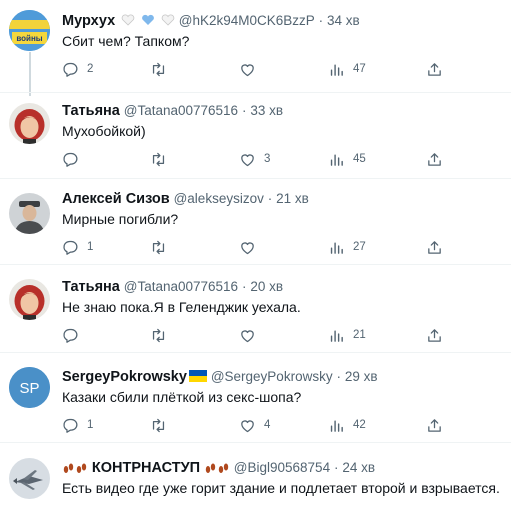 The image size is (511, 509). Describe the element at coordinates (267, 159) in the screenshot. I see `like-count: 3` at that location.